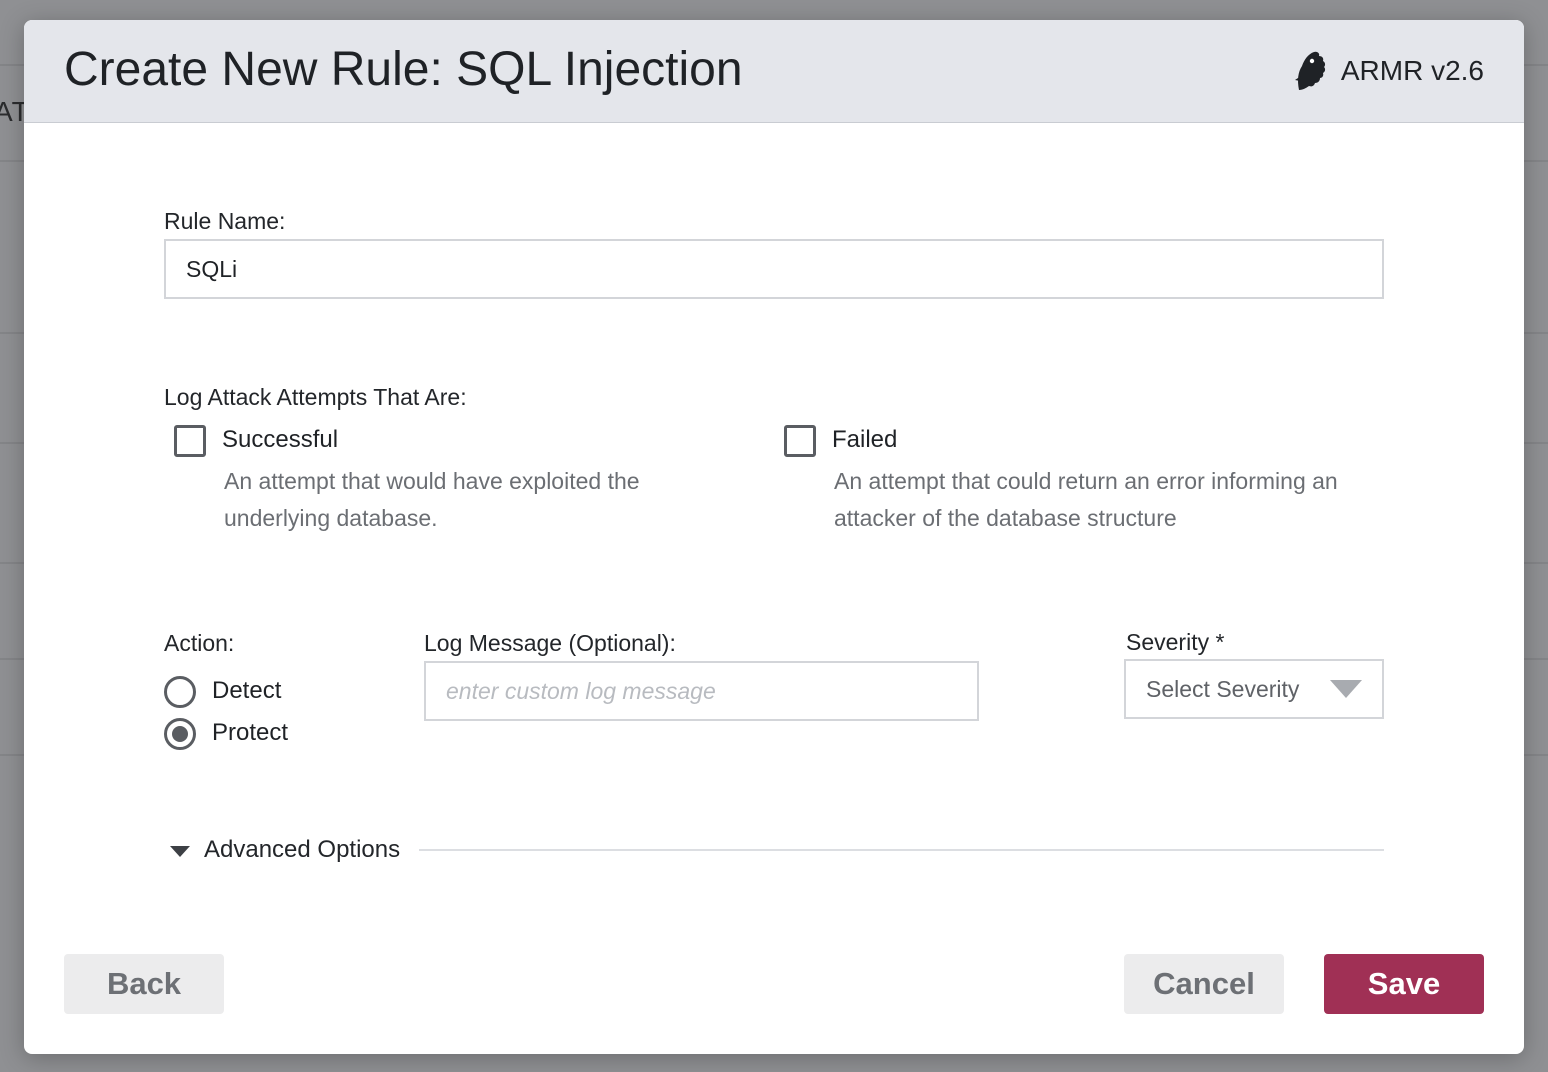 This screenshot has height=1072, width=1548. I want to click on advanced-options-toggle: Advanced Options, so click(302, 850).